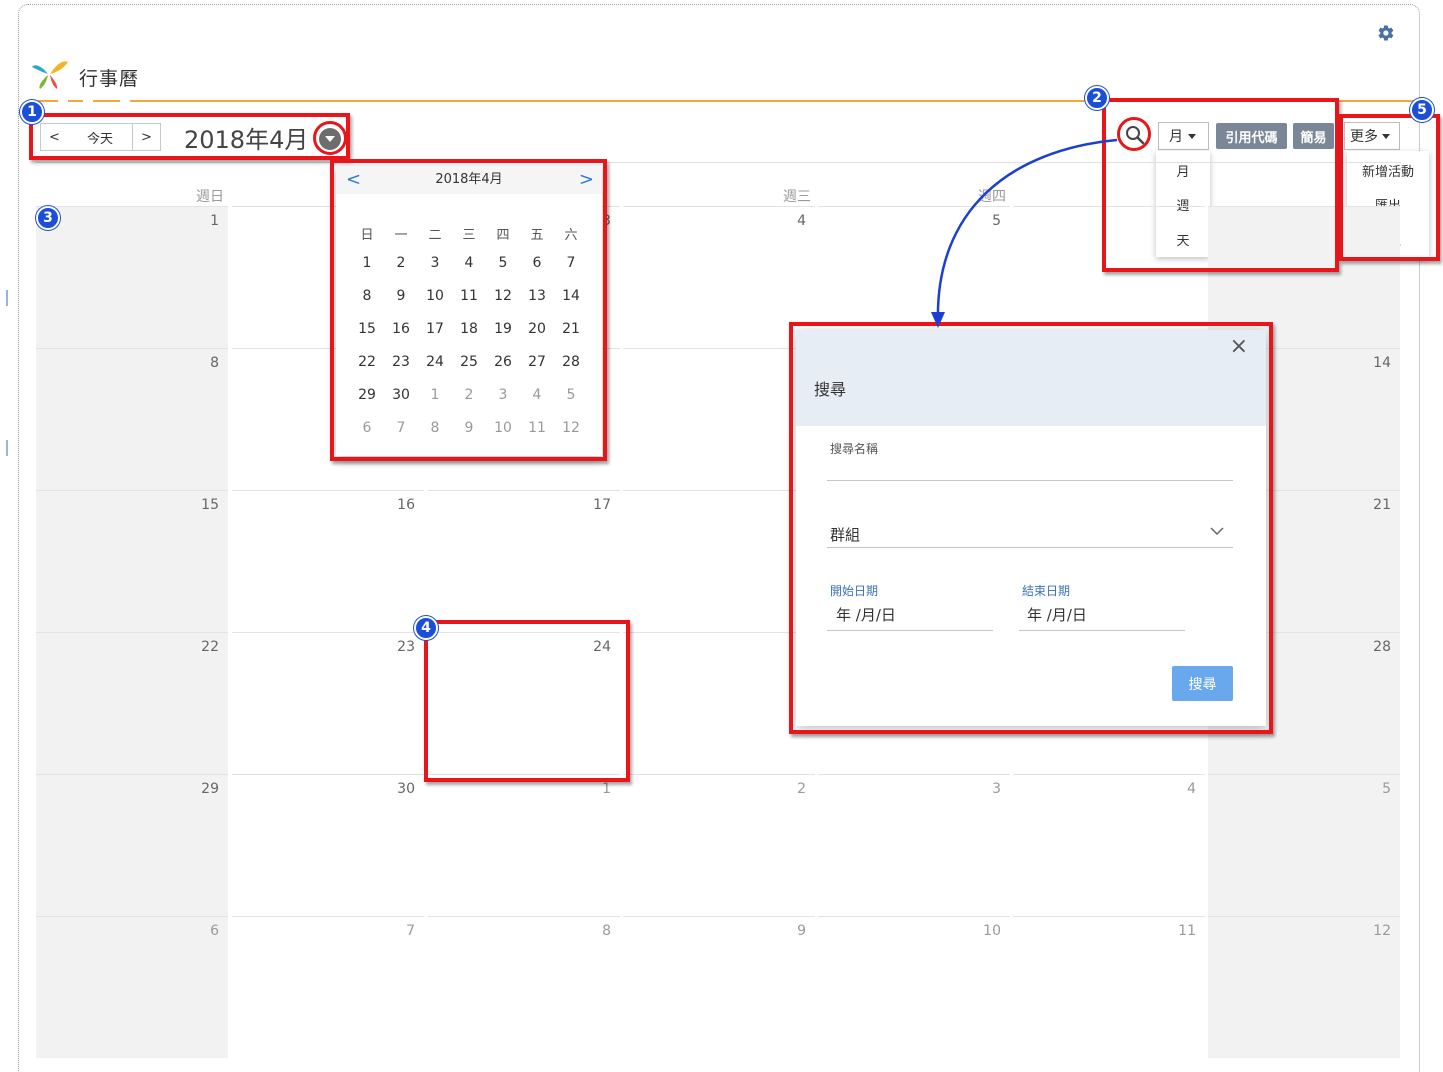 This screenshot has width=1443, height=1072. I want to click on day-cell: 5, so click(1304, 845).